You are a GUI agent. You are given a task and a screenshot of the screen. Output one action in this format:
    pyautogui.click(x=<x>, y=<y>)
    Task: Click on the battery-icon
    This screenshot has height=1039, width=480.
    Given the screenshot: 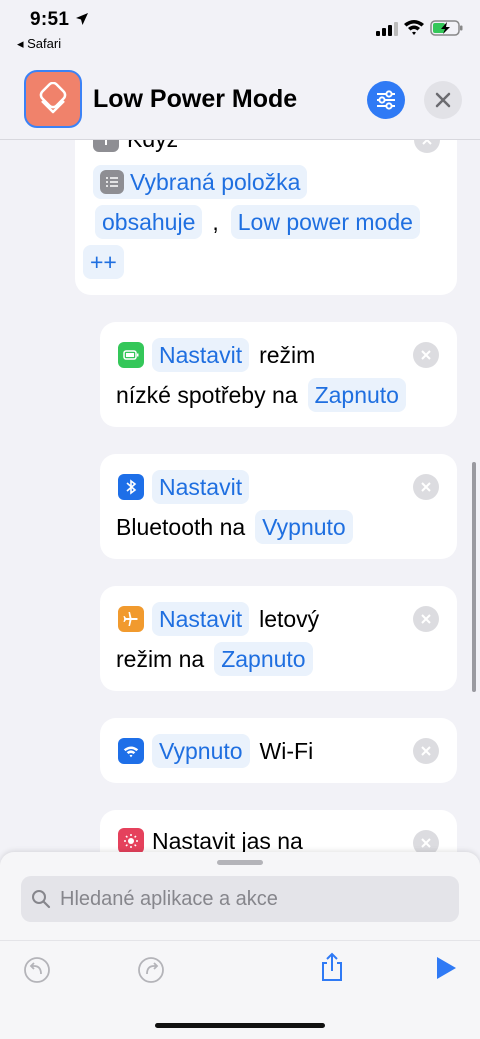 What is the action you would take?
    pyautogui.click(x=131, y=355)
    